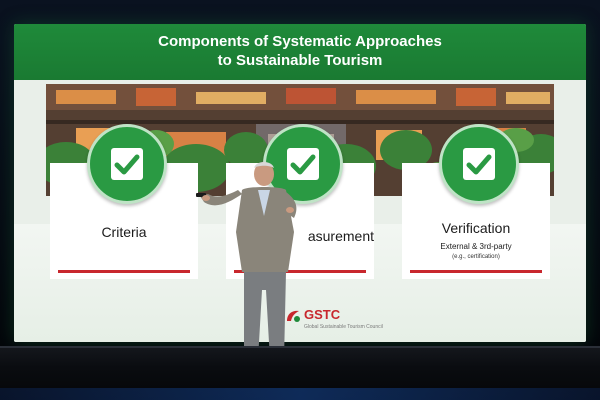 The image size is (600, 400). Describe the element at coordinates (476, 246) in the screenshot. I see `card-verification-subtitle: External & 3rd-party` at that location.